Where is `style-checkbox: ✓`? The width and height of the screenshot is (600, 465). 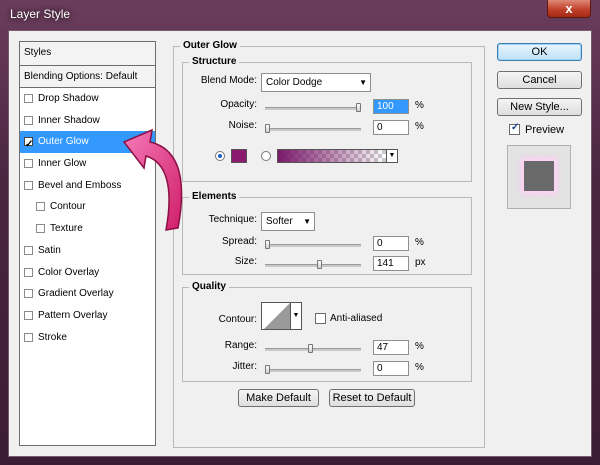
style-checkbox: ✓ is located at coordinates (28, 143).